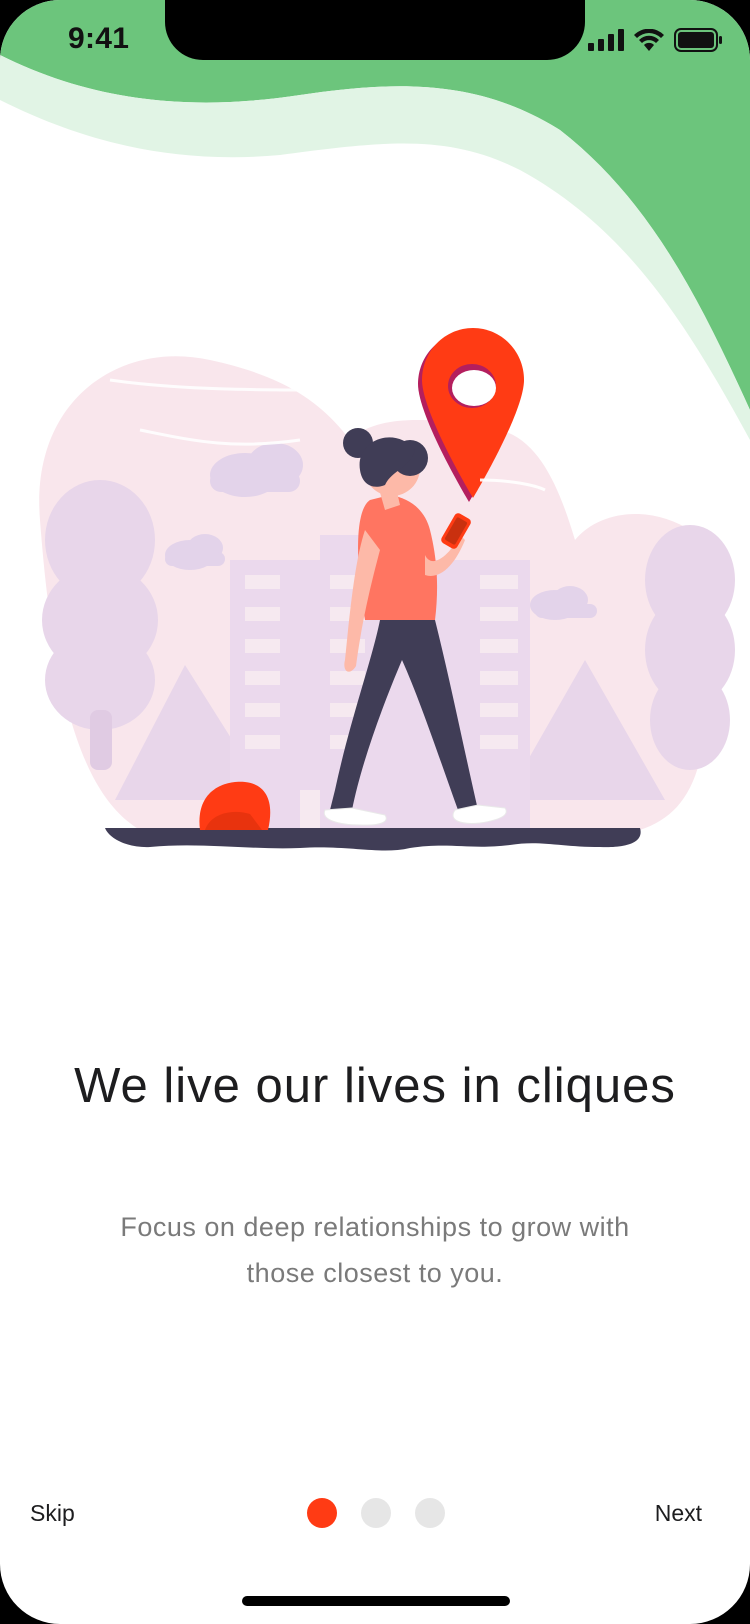 Image resolution: width=750 pixels, height=1624 pixels. I want to click on wifi-icon, so click(649, 40).